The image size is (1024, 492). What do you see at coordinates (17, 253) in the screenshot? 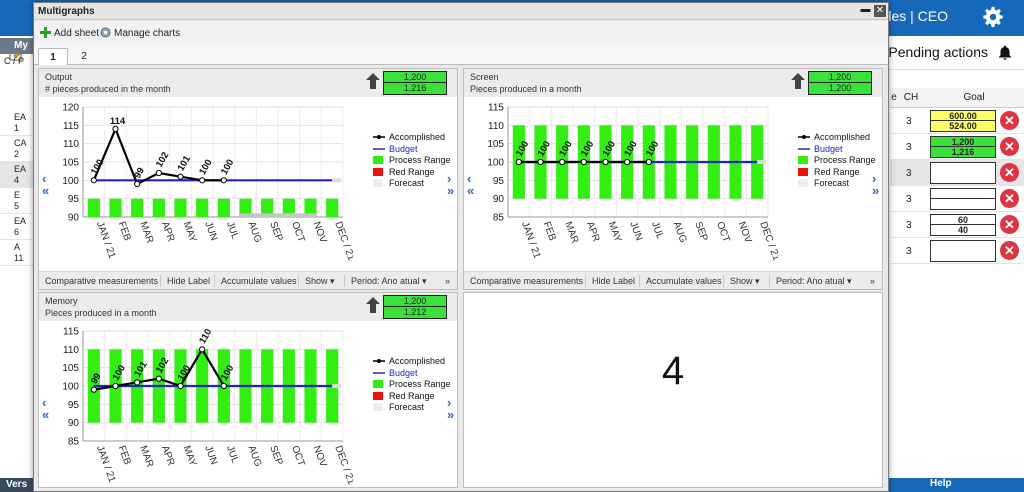
I see `list-item: A 11` at bounding box center [17, 253].